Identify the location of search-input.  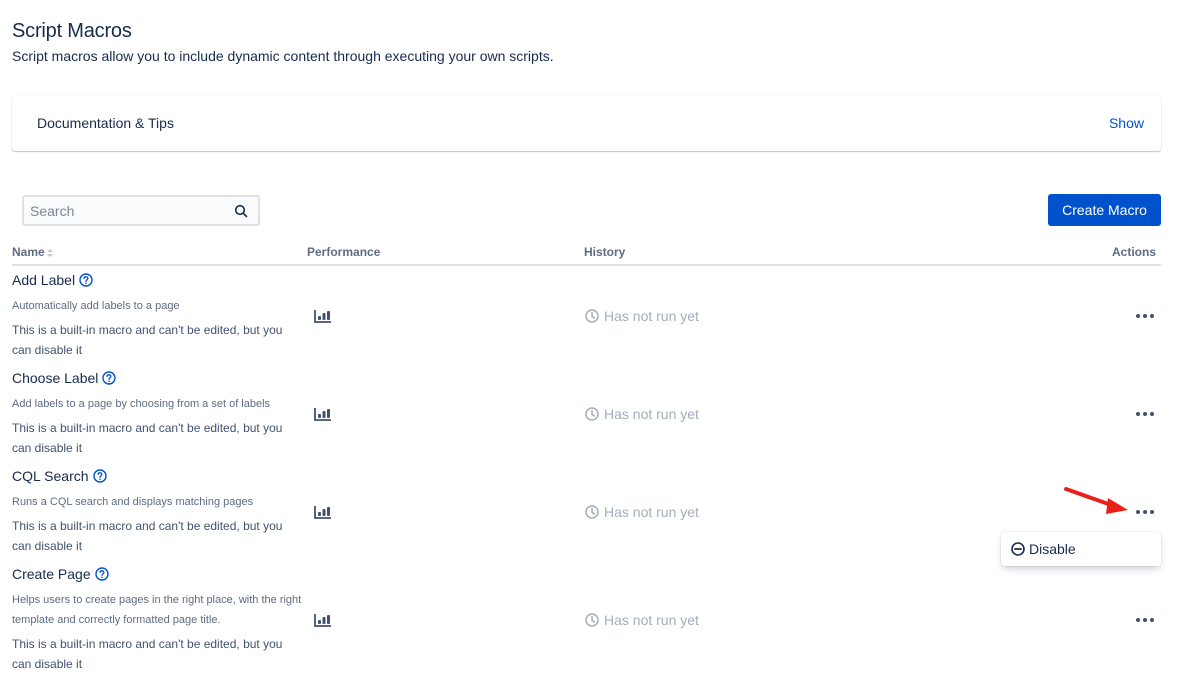
(127, 211).